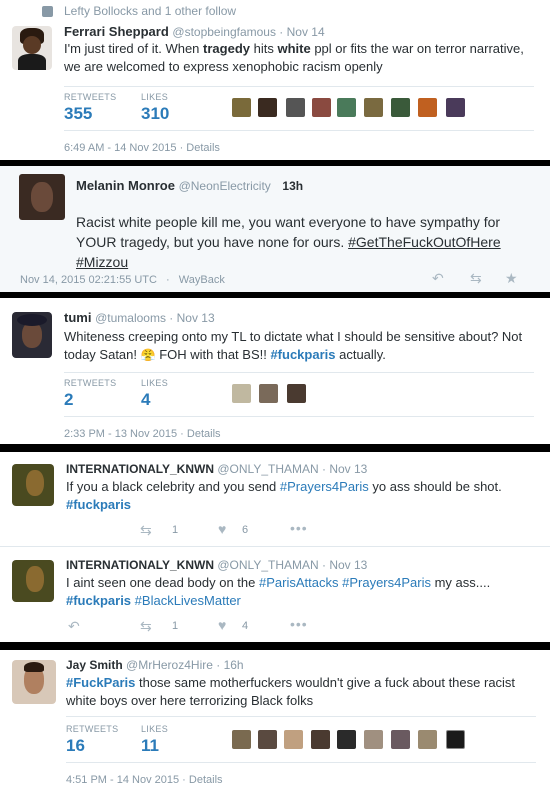 This screenshot has width=550, height=791. I want to click on retweets-count: 355, so click(78, 114).